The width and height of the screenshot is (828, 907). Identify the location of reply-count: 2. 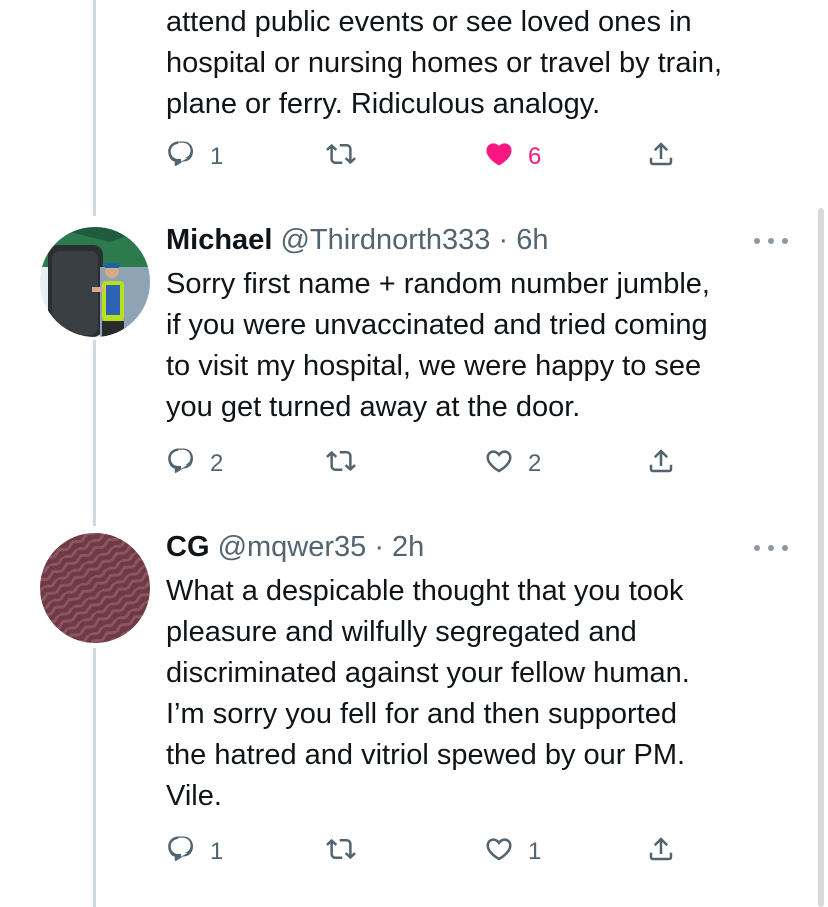
(217, 463).